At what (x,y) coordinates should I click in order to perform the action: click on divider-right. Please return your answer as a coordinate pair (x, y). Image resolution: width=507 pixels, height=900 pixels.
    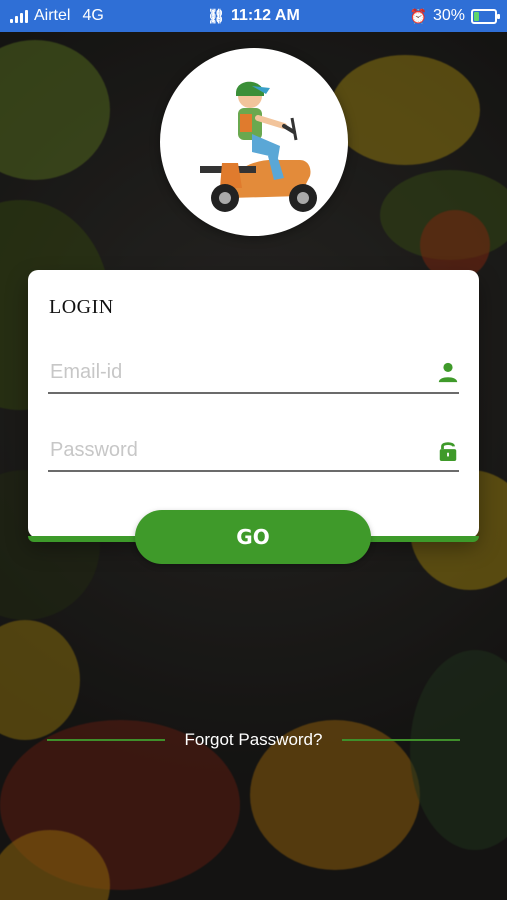
    Looking at the image, I should click on (401, 740).